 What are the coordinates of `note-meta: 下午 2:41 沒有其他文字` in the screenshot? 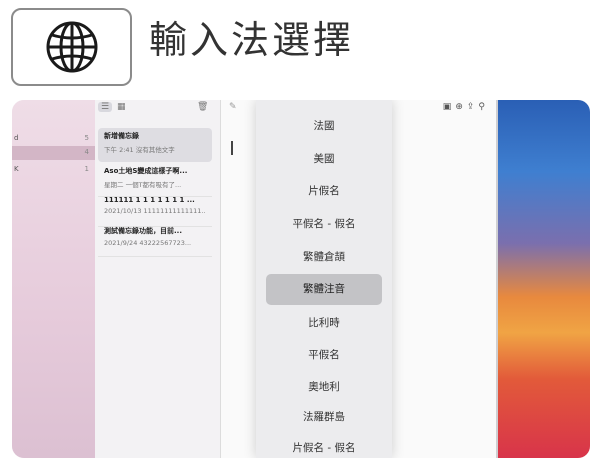 It's located at (139, 150).